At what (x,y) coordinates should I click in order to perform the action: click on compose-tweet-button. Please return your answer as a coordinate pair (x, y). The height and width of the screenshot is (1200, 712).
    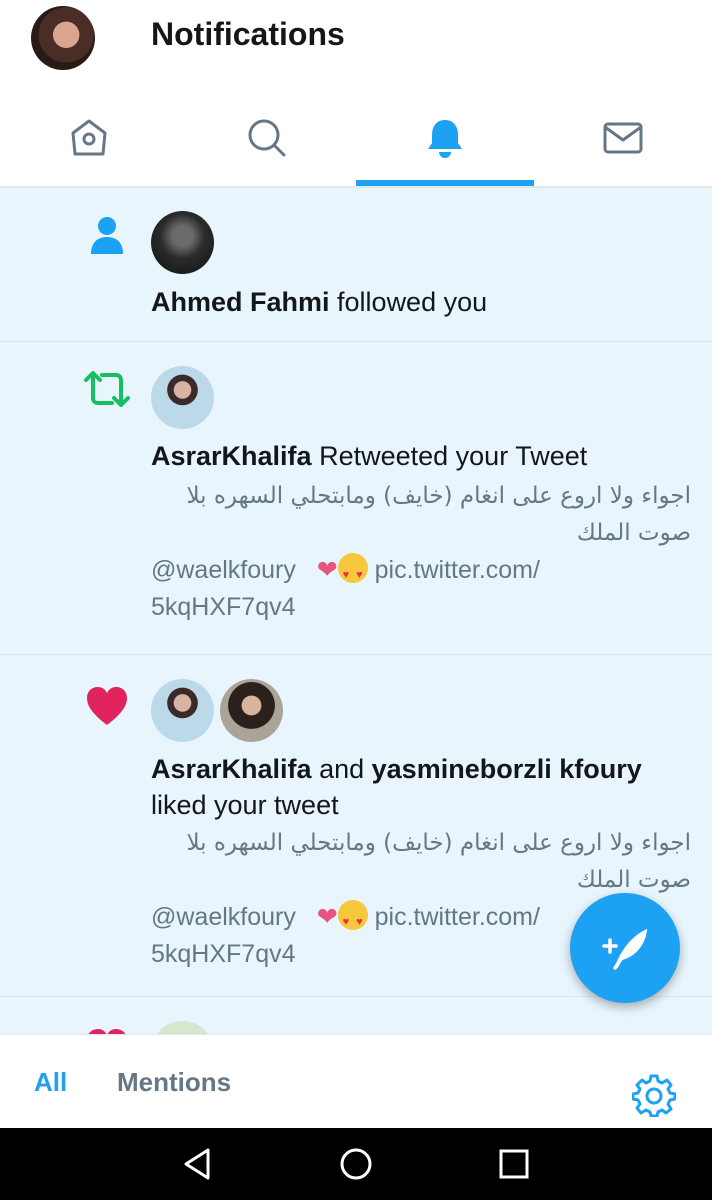
    Looking at the image, I should click on (625, 948).